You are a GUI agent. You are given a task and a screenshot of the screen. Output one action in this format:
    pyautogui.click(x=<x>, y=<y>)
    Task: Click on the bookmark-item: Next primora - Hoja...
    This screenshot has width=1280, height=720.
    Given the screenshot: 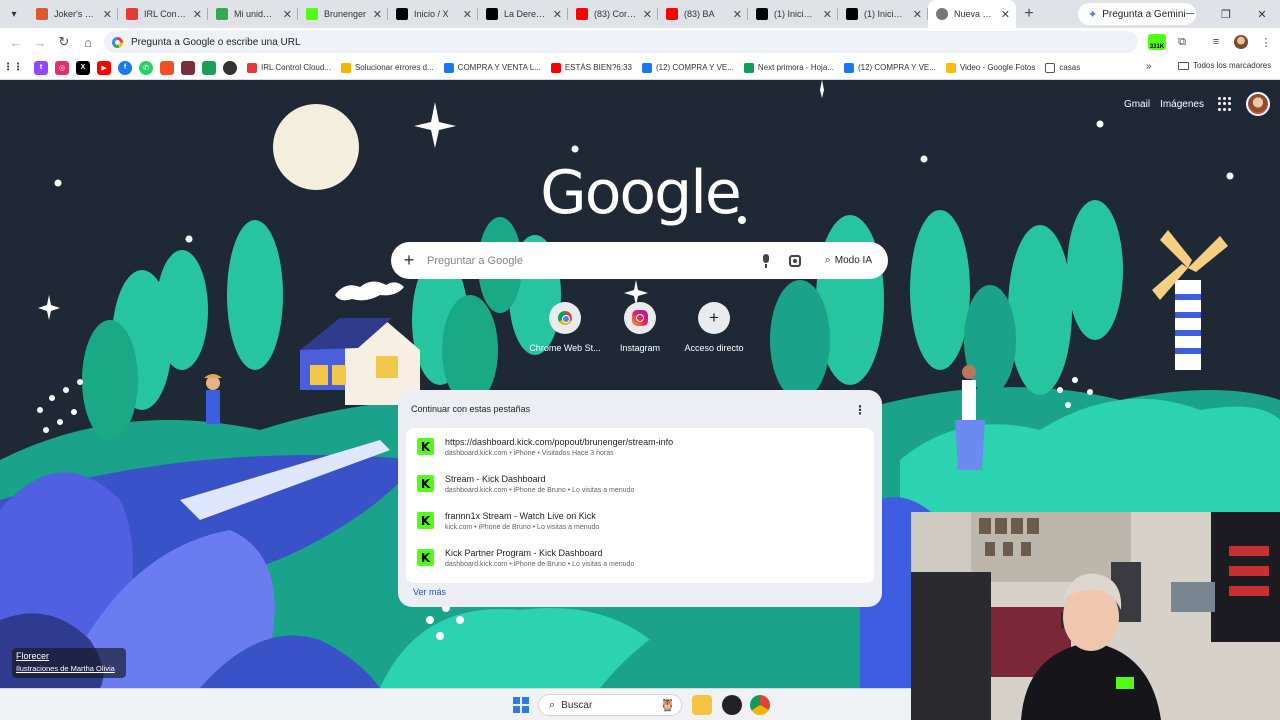 What is the action you would take?
    pyautogui.click(x=788, y=67)
    